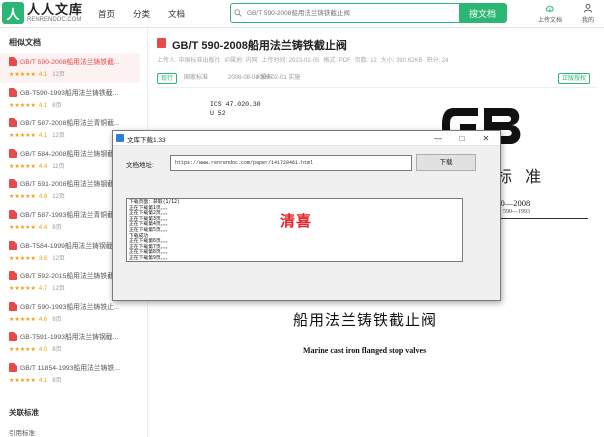 This screenshot has height=437, width=604. I want to click on meta-pages: 页数: 12, so click(365, 61).